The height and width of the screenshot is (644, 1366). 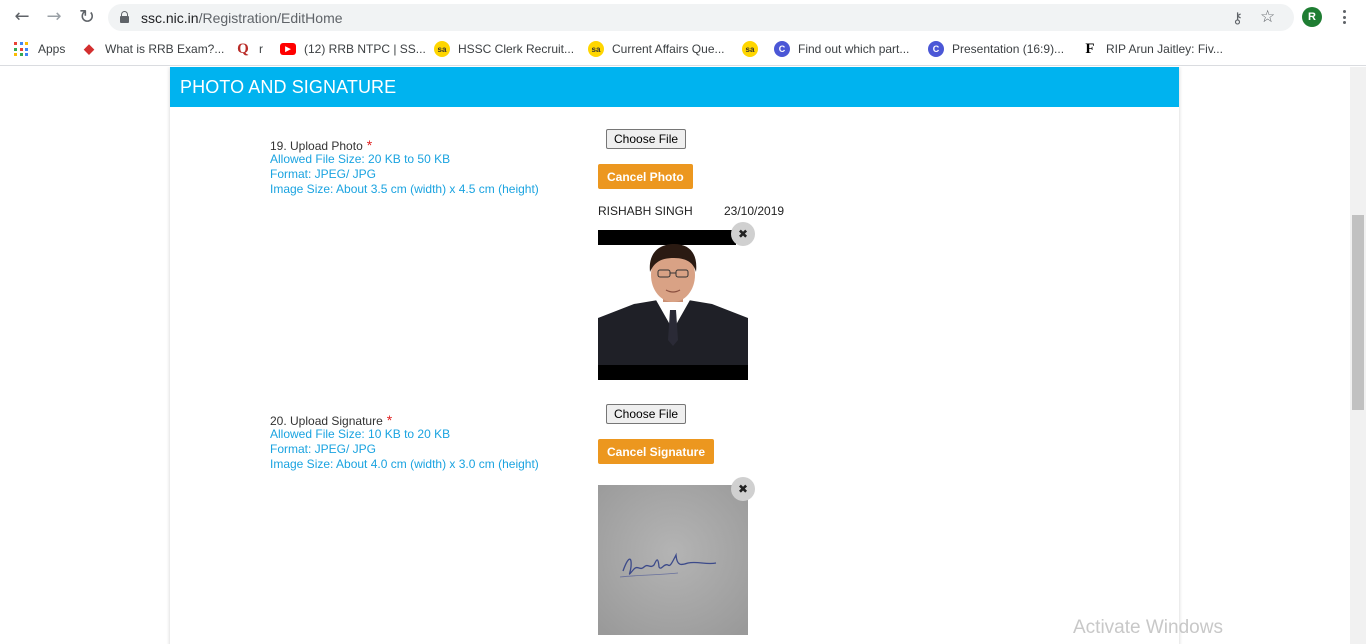 What do you see at coordinates (243, 48) in the screenshot?
I see `quora-icon: Q` at bounding box center [243, 48].